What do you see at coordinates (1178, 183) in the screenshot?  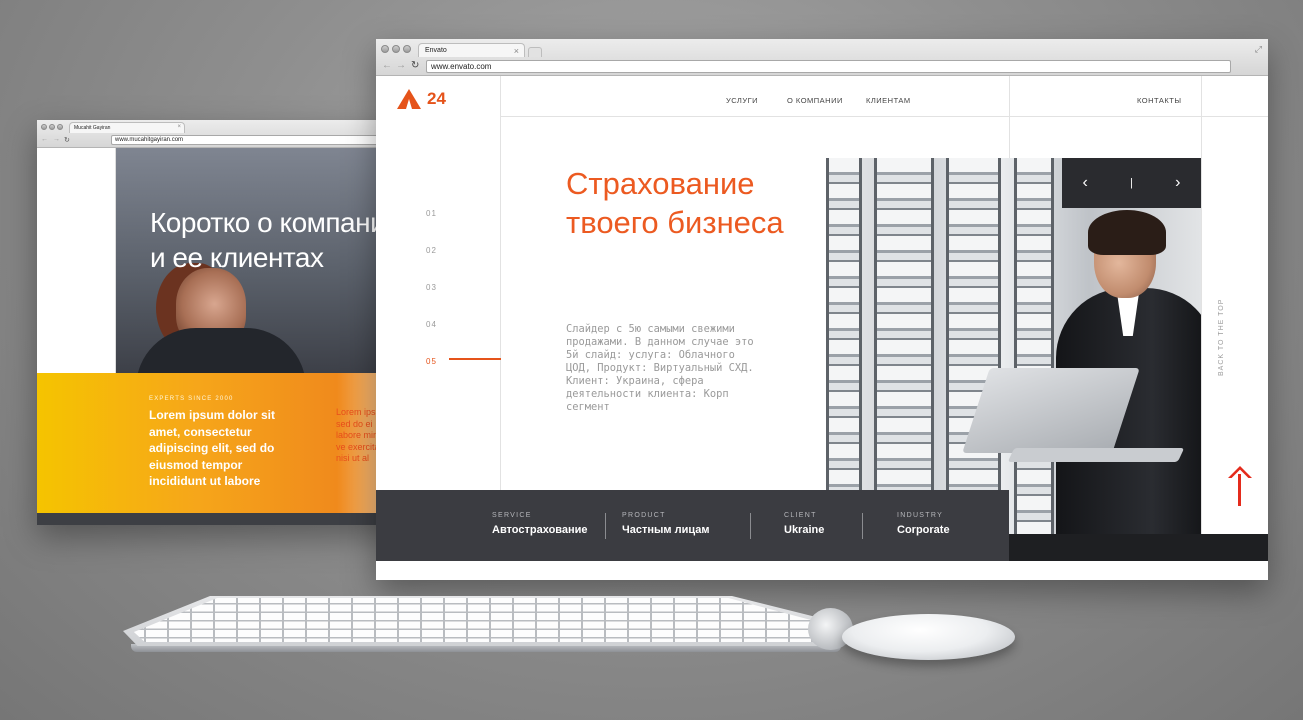 I see `slider-next-button: ›` at bounding box center [1178, 183].